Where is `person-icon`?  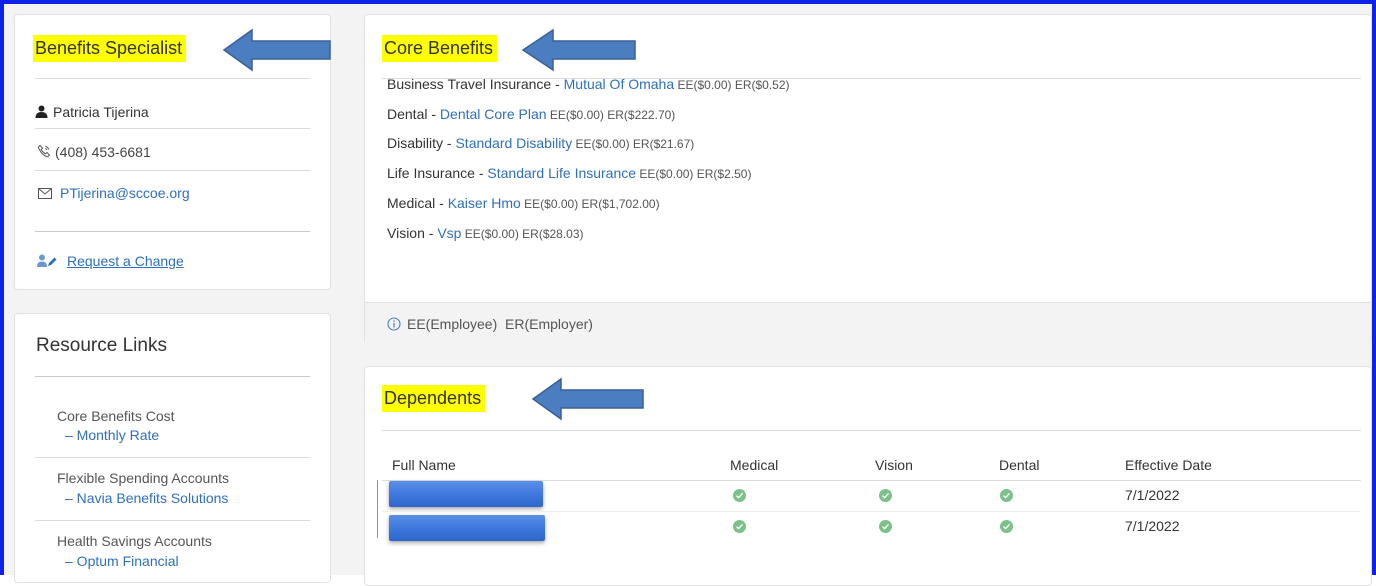
person-icon is located at coordinates (41, 111).